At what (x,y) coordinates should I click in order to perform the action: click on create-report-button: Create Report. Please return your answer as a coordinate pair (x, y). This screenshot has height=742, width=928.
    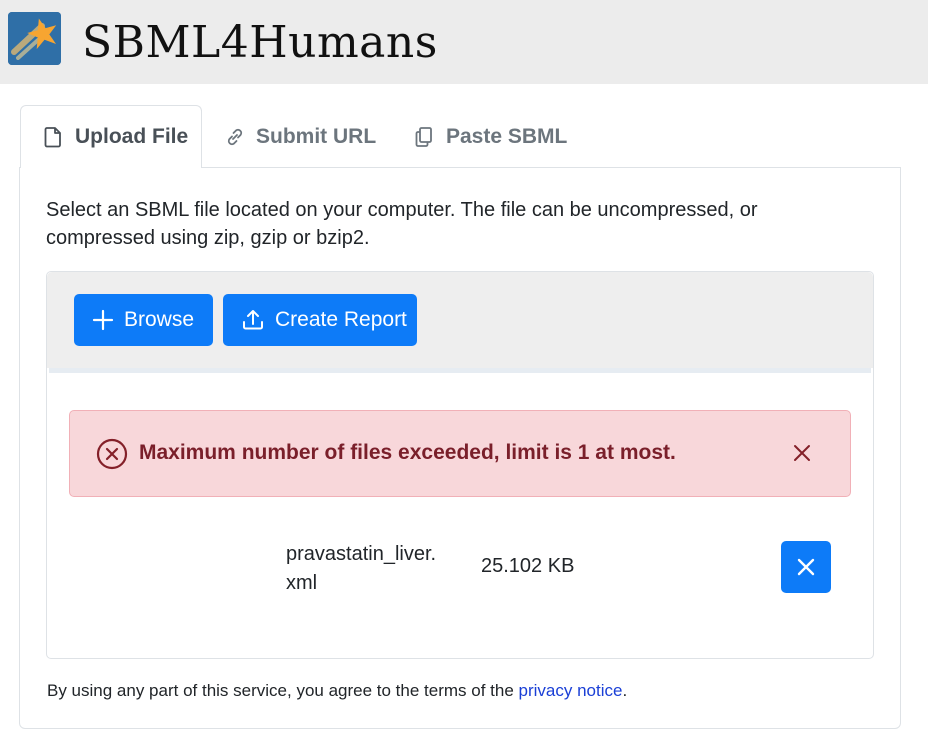
    Looking at the image, I should click on (320, 320).